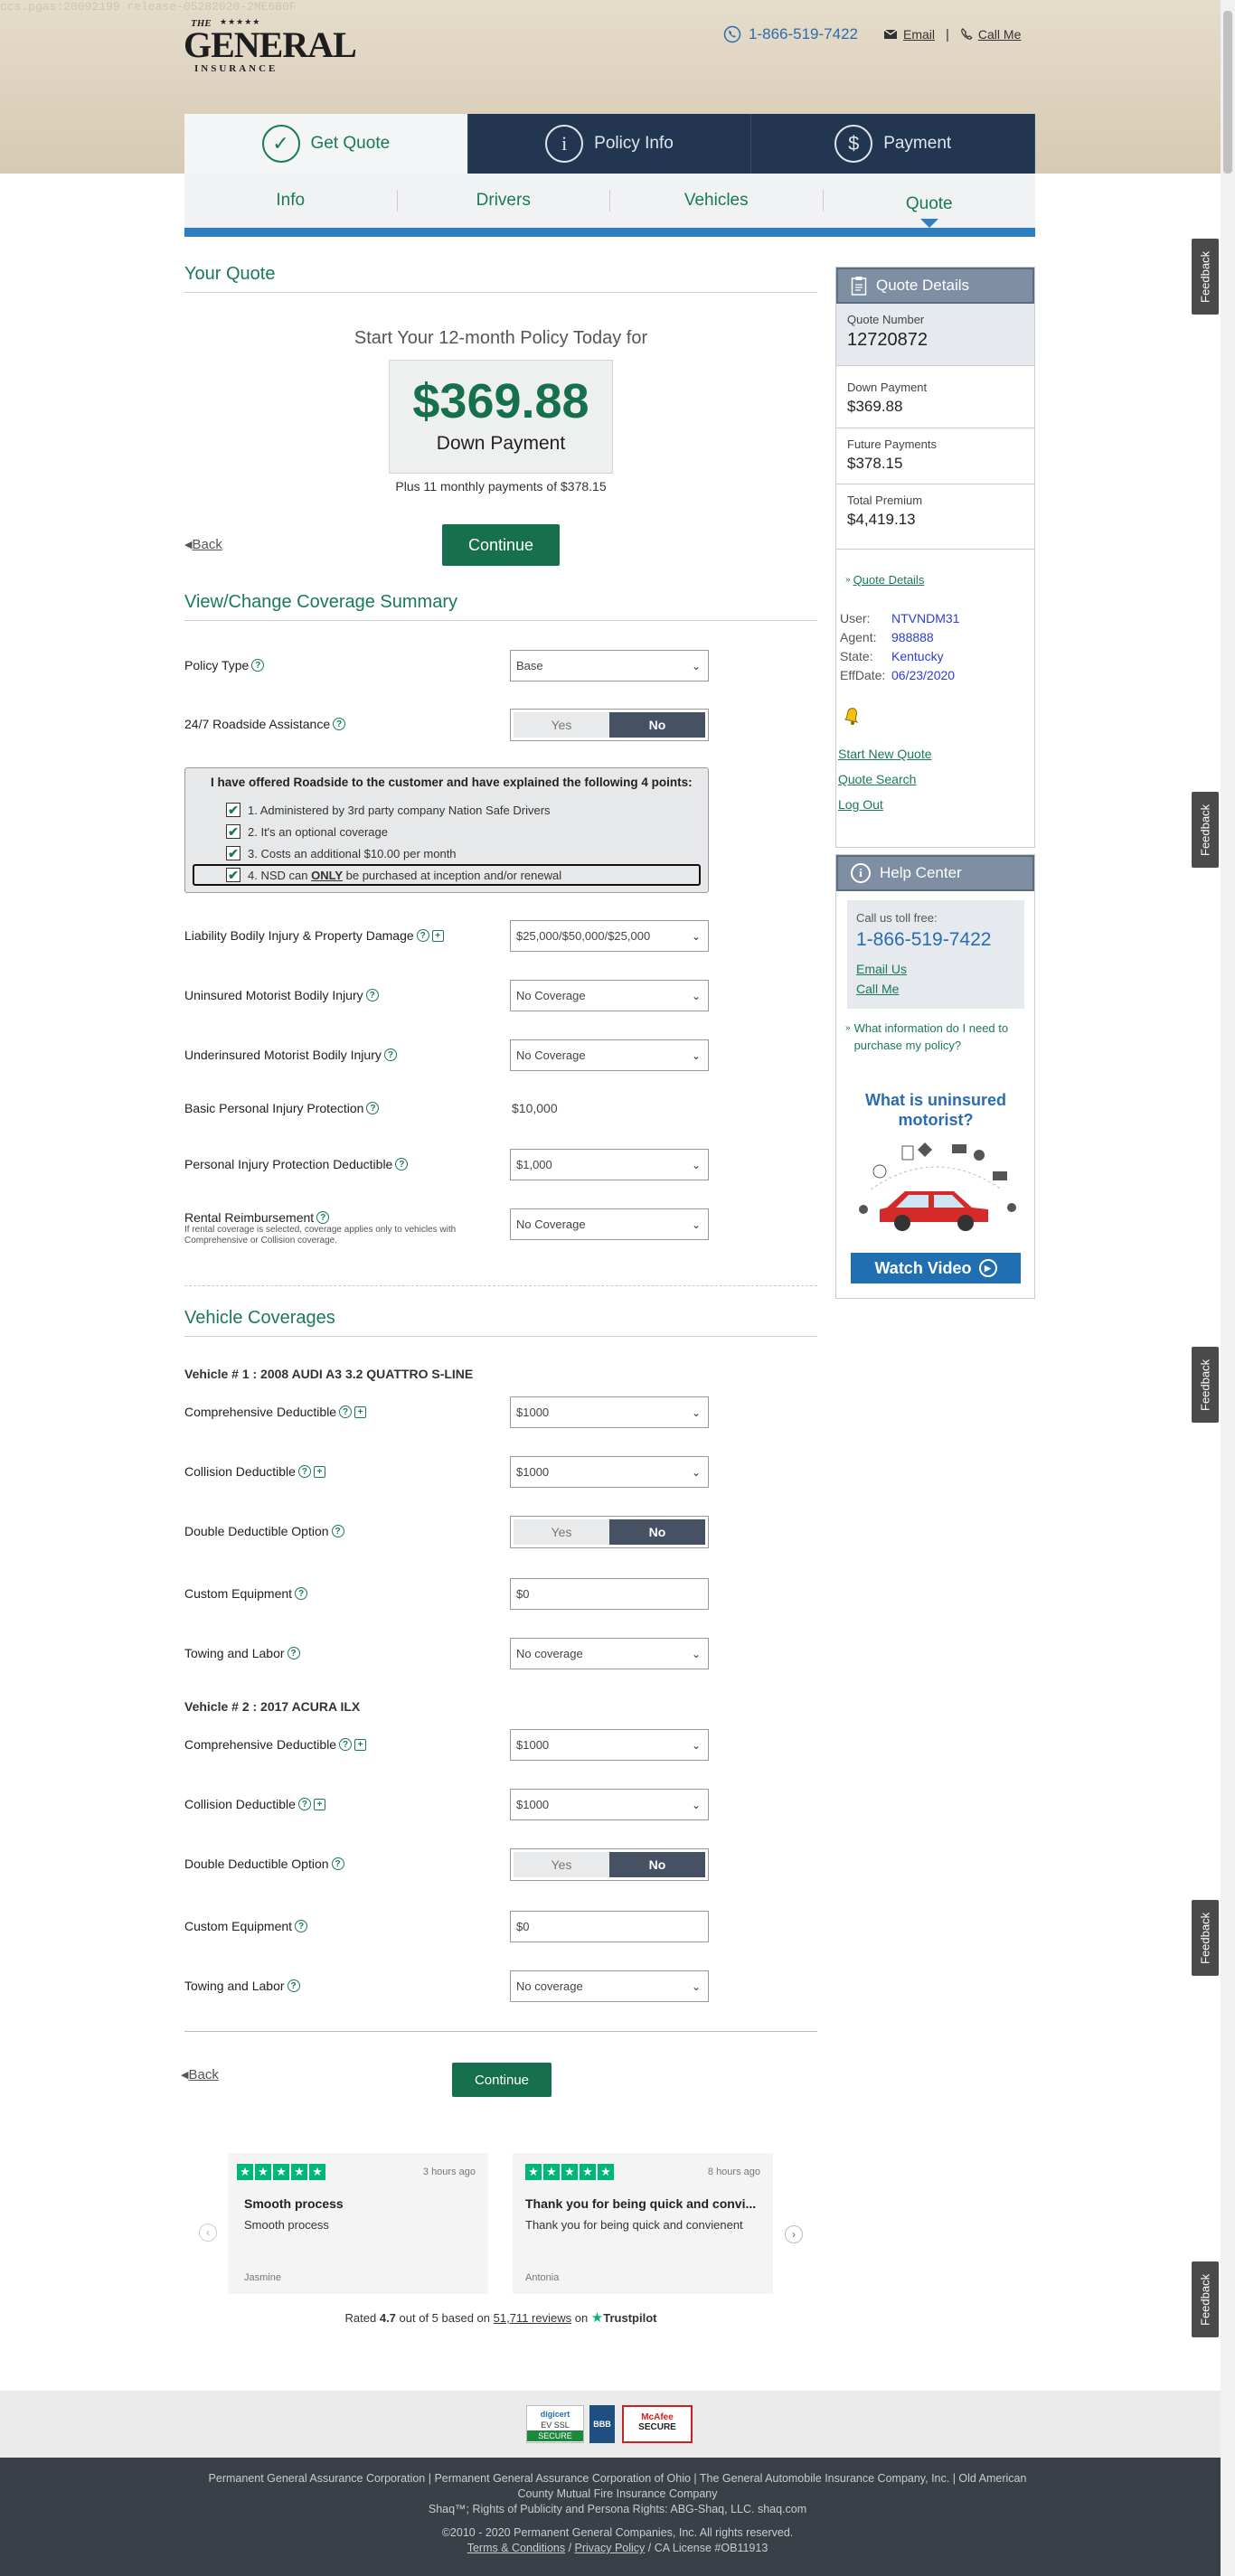  I want to click on subnav-quote: Quote, so click(930, 204).